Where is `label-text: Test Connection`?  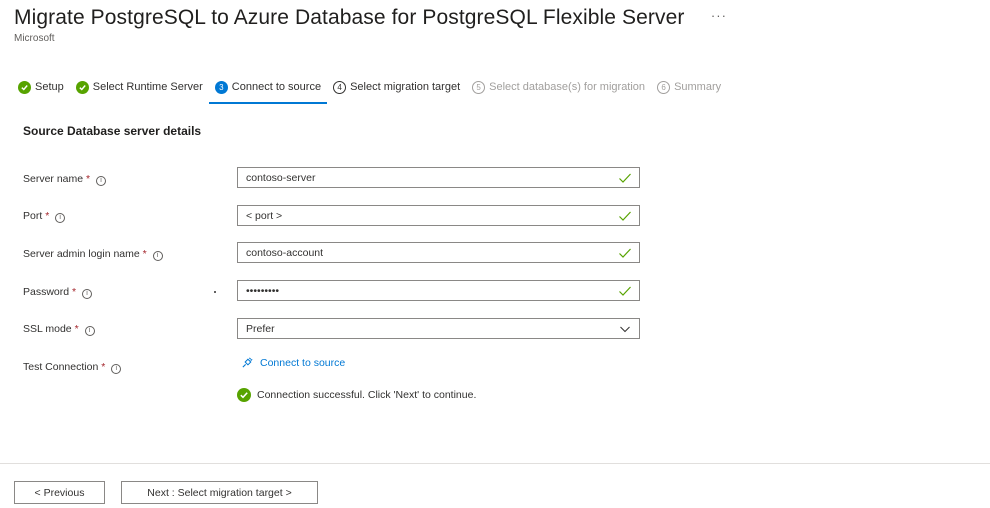 label-text: Test Connection is located at coordinates (61, 367).